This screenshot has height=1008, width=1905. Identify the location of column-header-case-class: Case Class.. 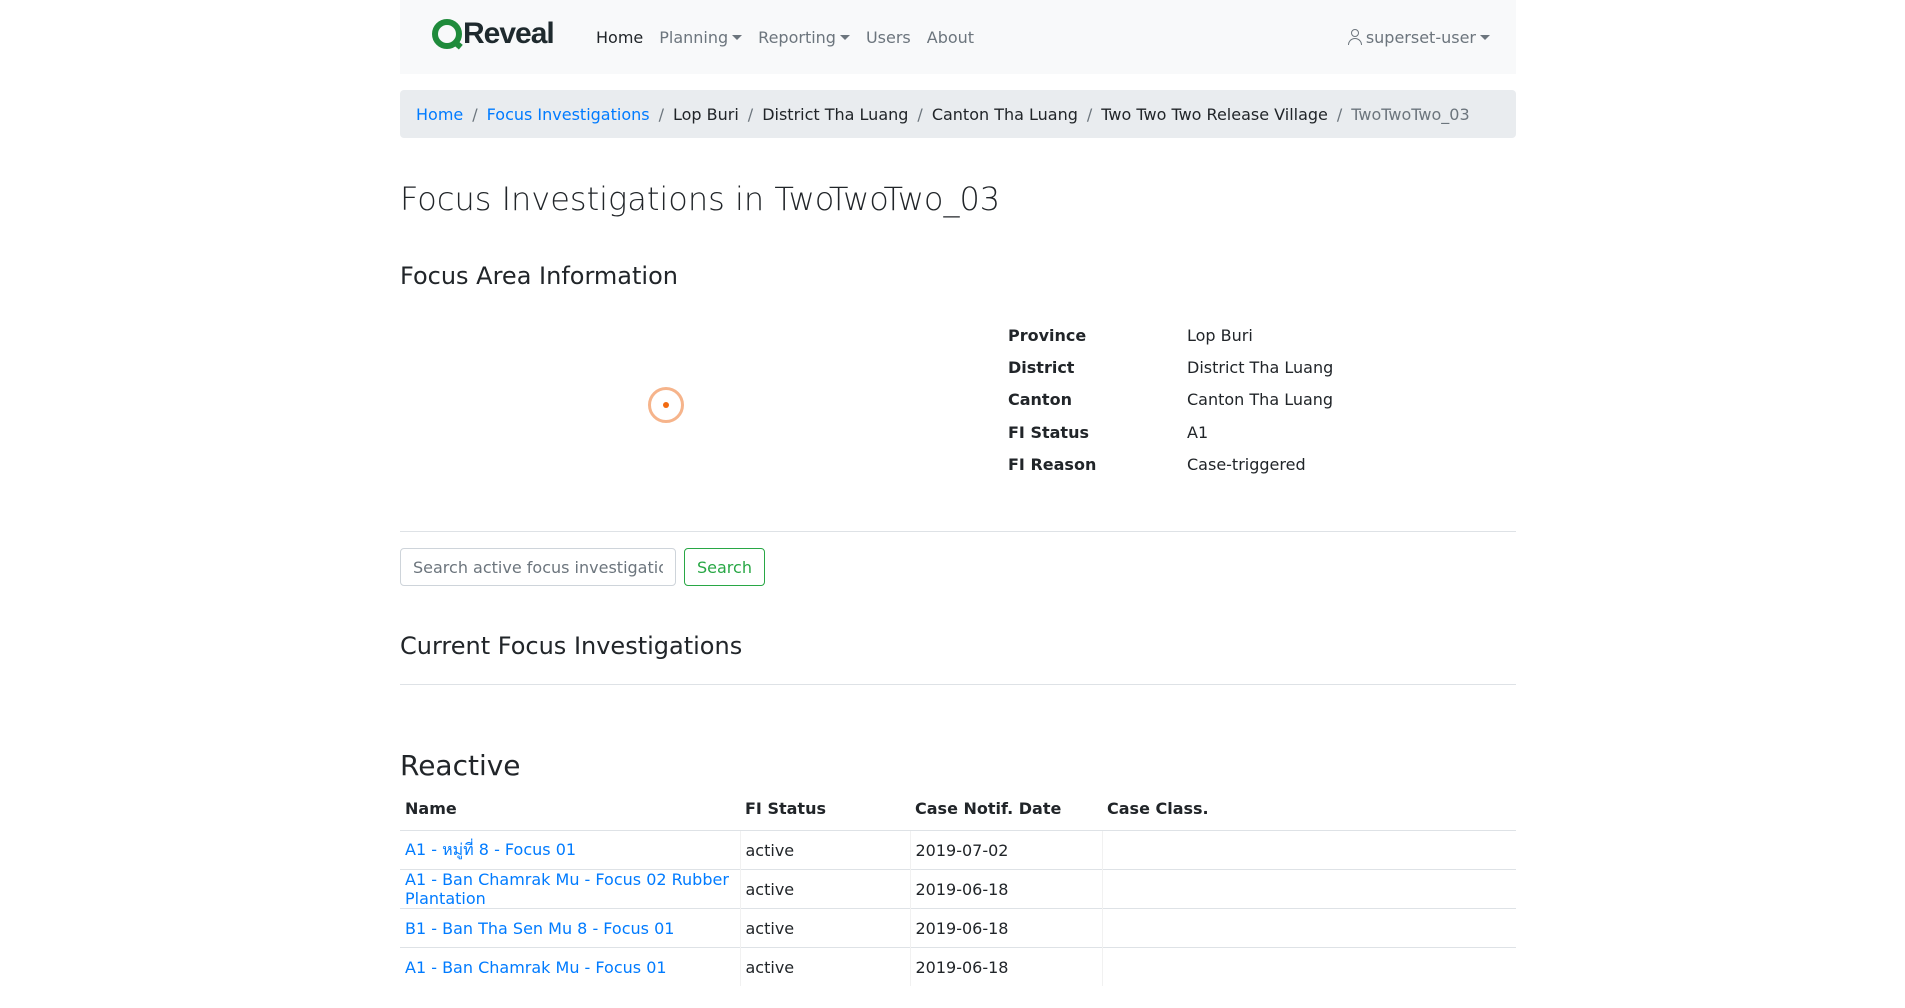
(1309, 814).